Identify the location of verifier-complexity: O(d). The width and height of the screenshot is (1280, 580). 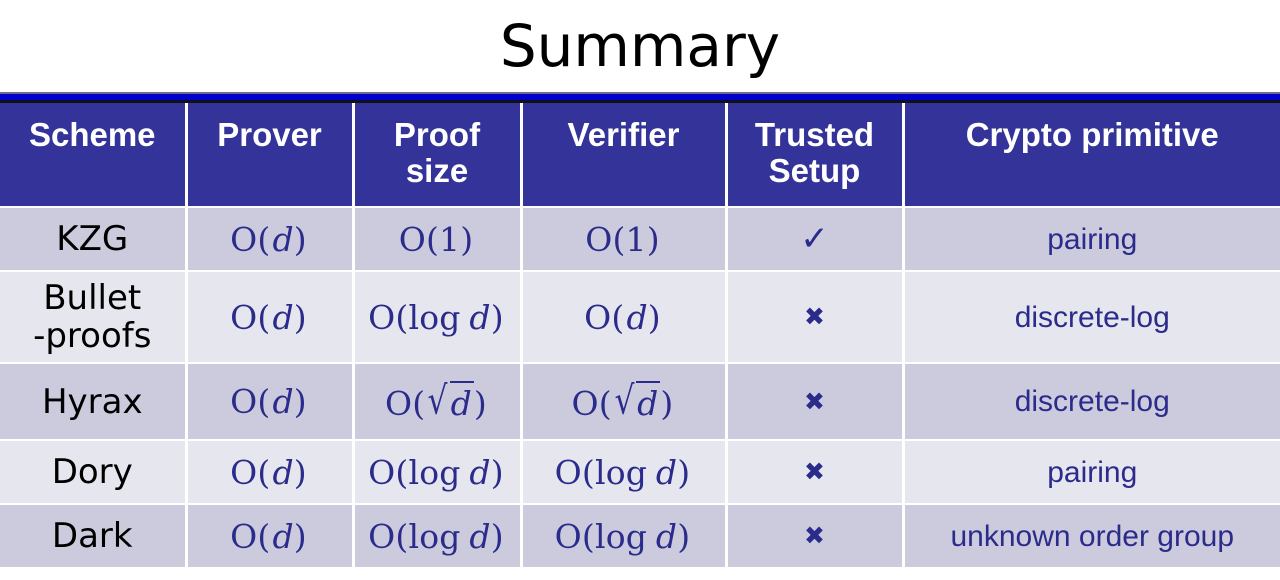
(622, 317).